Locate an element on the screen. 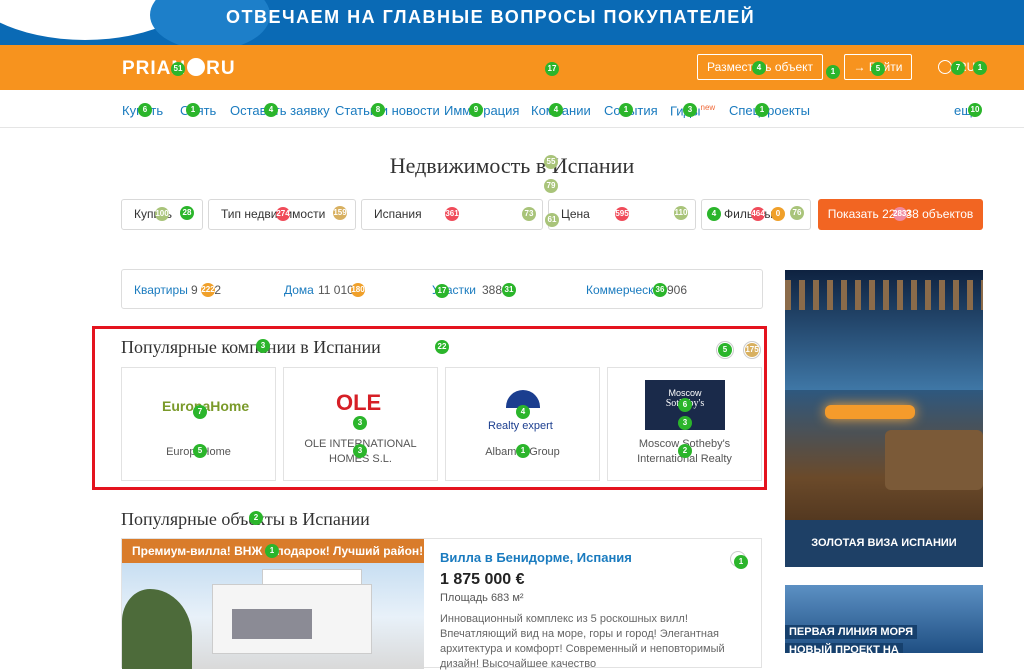 This screenshot has height=672, width=1024. marker-badge: 61 is located at coordinates (552, 220).